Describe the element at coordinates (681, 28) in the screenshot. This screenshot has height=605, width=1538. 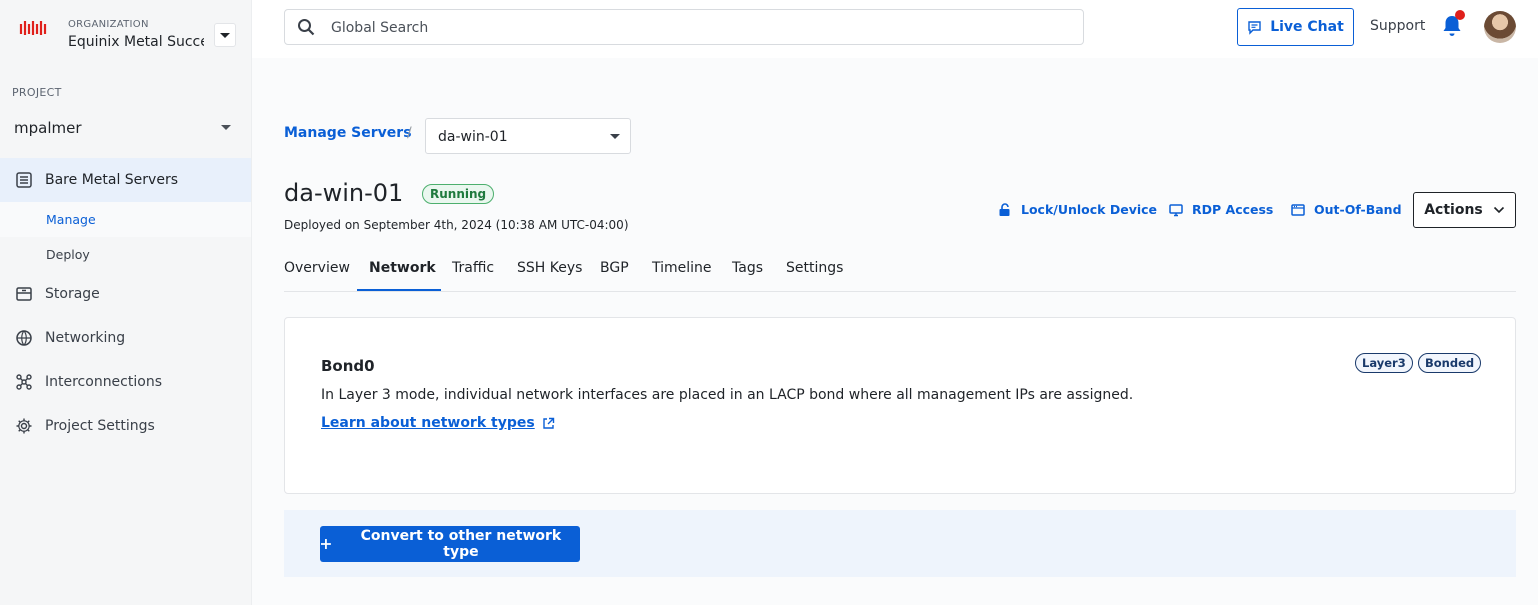
I see `search-input` at that location.